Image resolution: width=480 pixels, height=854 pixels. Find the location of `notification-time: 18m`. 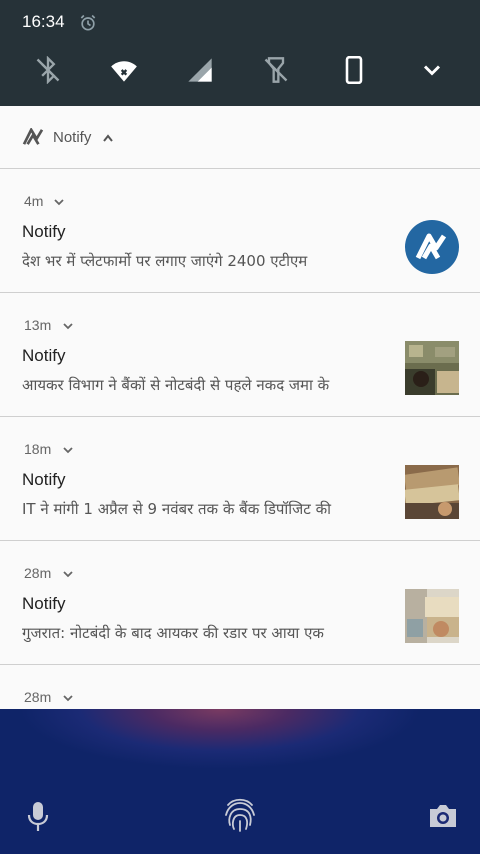

notification-time: 18m is located at coordinates (38, 449).